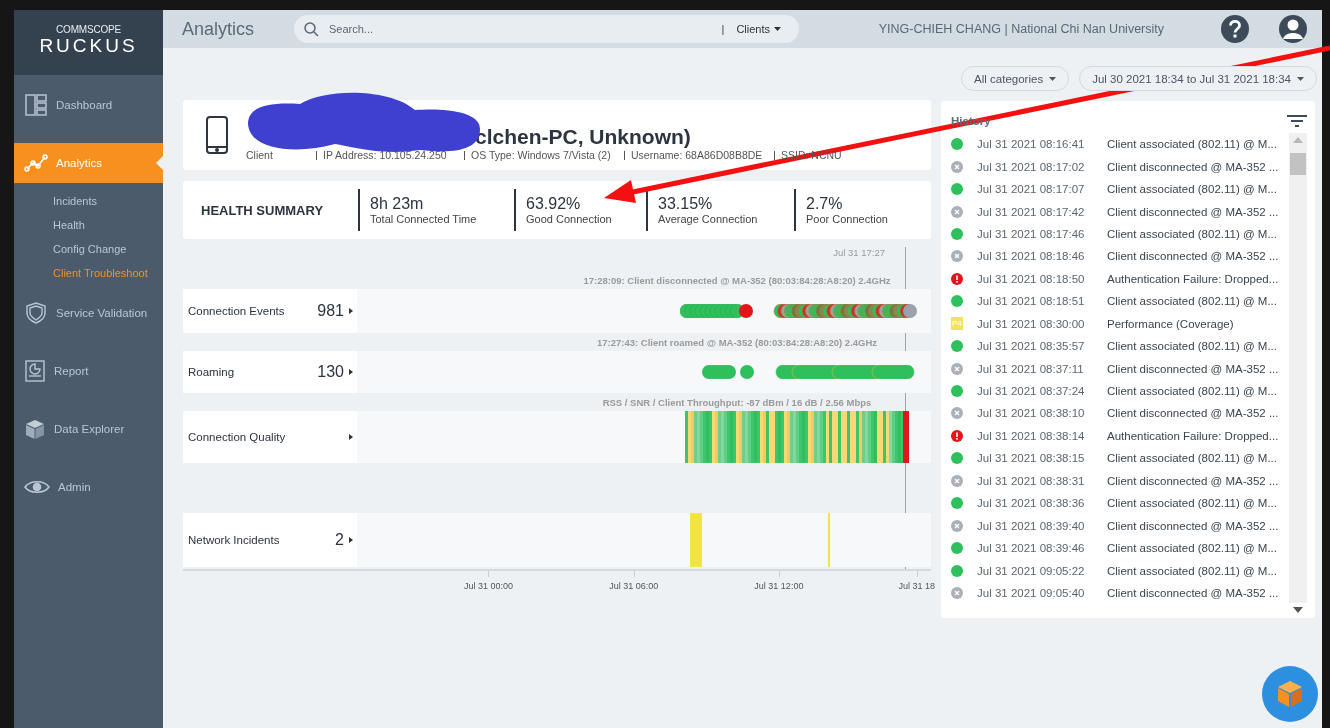 This screenshot has width=1330, height=728. I want to click on scope-dropdown: Clients, so click(760, 29).